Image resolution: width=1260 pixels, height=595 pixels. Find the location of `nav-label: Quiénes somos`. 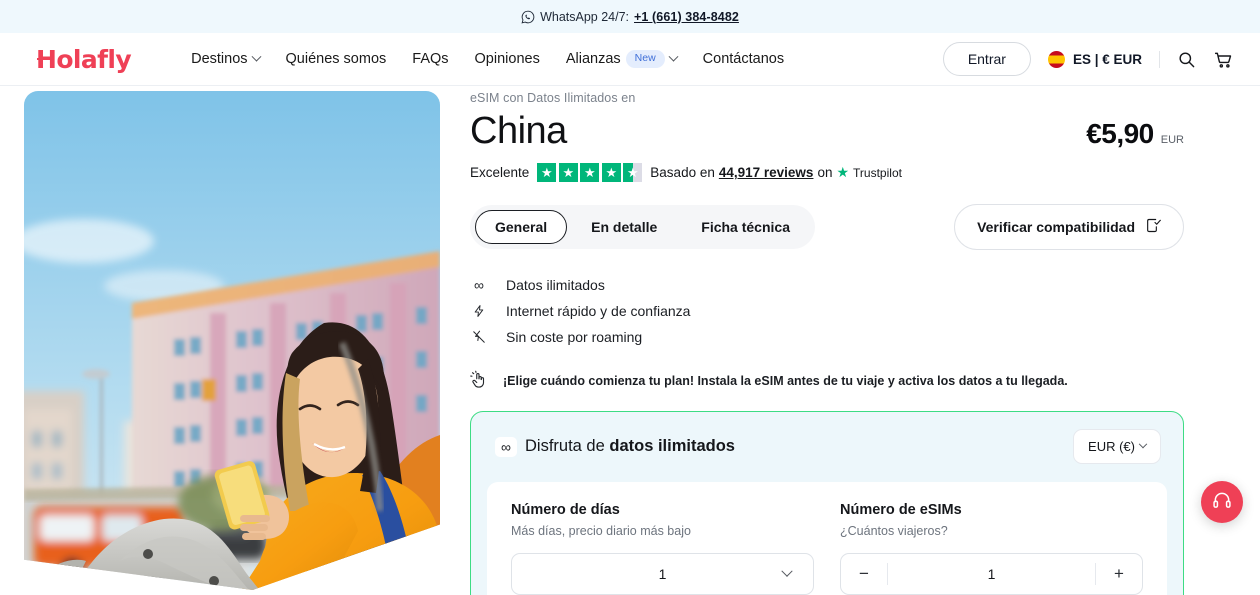

nav-label: Quiénes somos is located at coordinates (336, 59).